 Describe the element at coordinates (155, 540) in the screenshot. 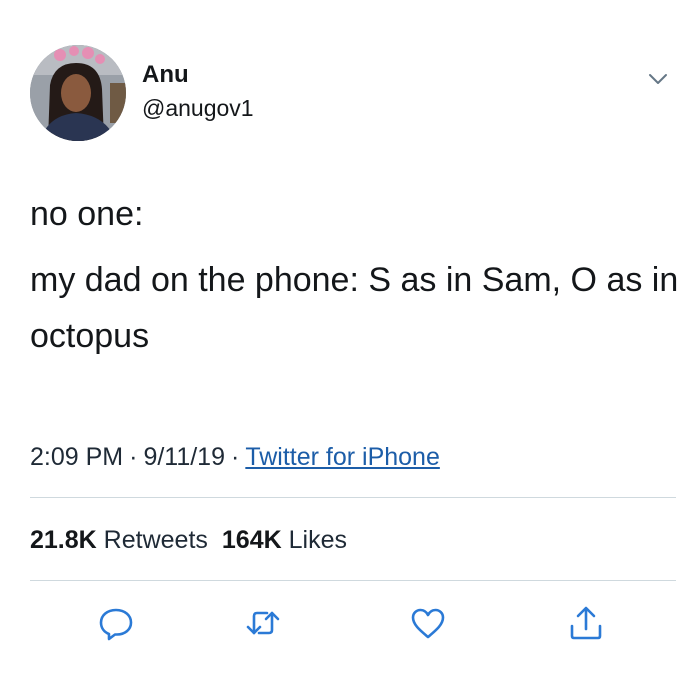

I see `retweets-label: Retweets` at that location.